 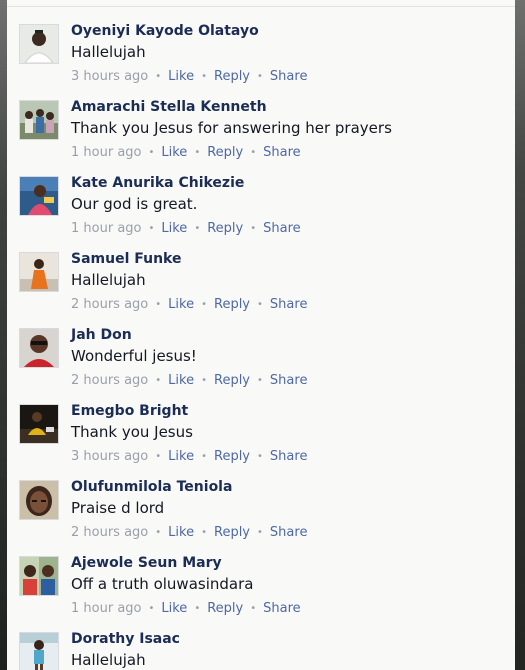 What do you see at coordinates (146, 563) in the screenshot?
I see `commenter-name: Ajewole Seun Mary` at bounding box center [146, 563].